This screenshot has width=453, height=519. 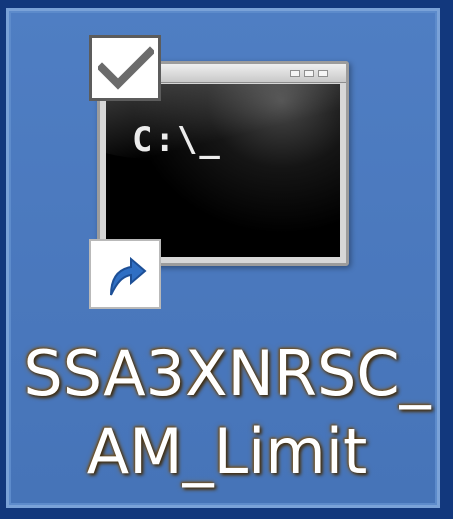 What do you see at coordinates (177, 140) in the screenshot?
I see `console-prompt-text: C:\_` at bounding box center [177, 140].